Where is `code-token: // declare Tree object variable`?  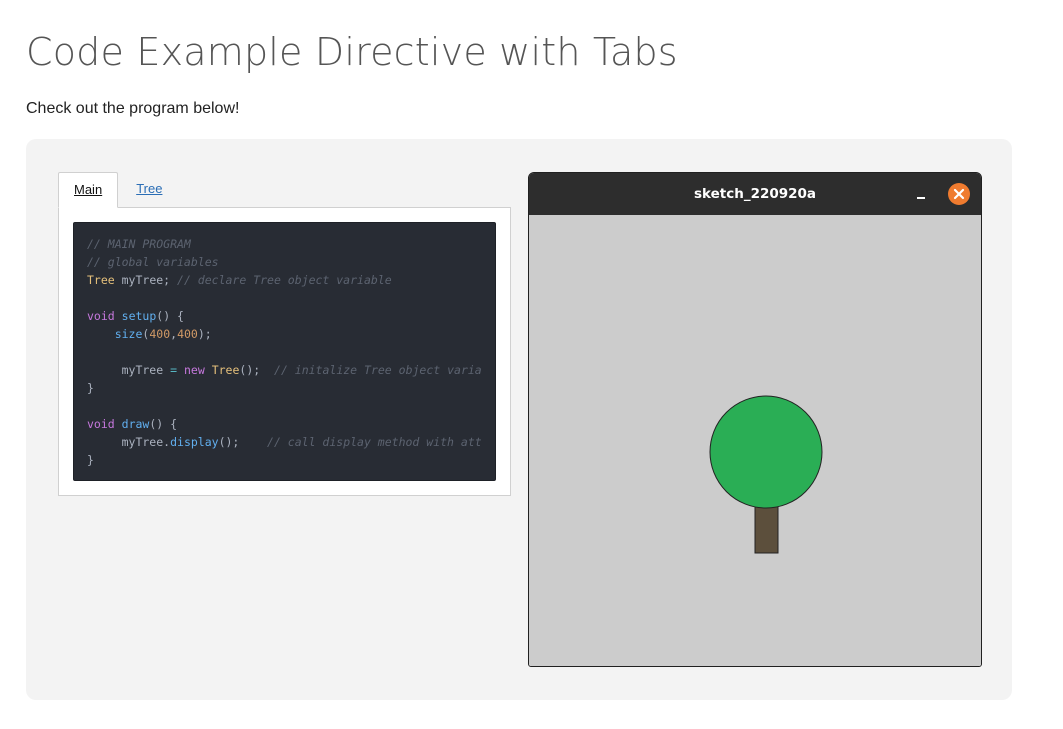
code-token: // declare Tree object variable is located at coordinates (284, 280).